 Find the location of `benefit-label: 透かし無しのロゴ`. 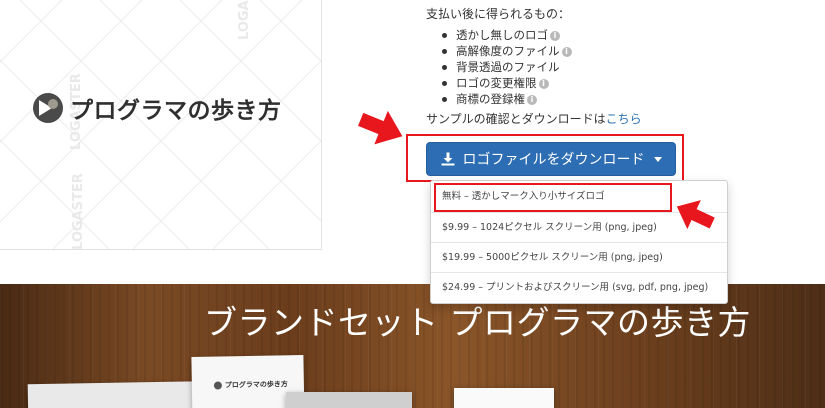

benefit-label: 透かし無しのロゴ is located at coordinates (502, 35).